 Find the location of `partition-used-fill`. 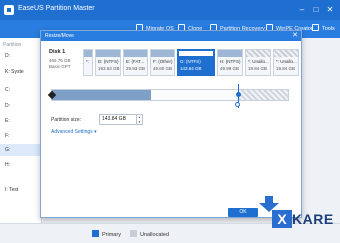

partition-used-fill is located at coordinates (101, 95).